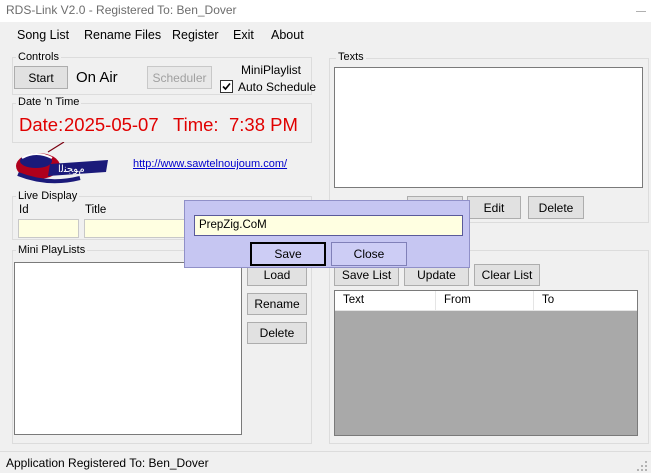 This screenshot has height=473, width=651. I want to click on logo-icon: ﻡﻮﺠﻨﻟﺍ, so click(62, 162).